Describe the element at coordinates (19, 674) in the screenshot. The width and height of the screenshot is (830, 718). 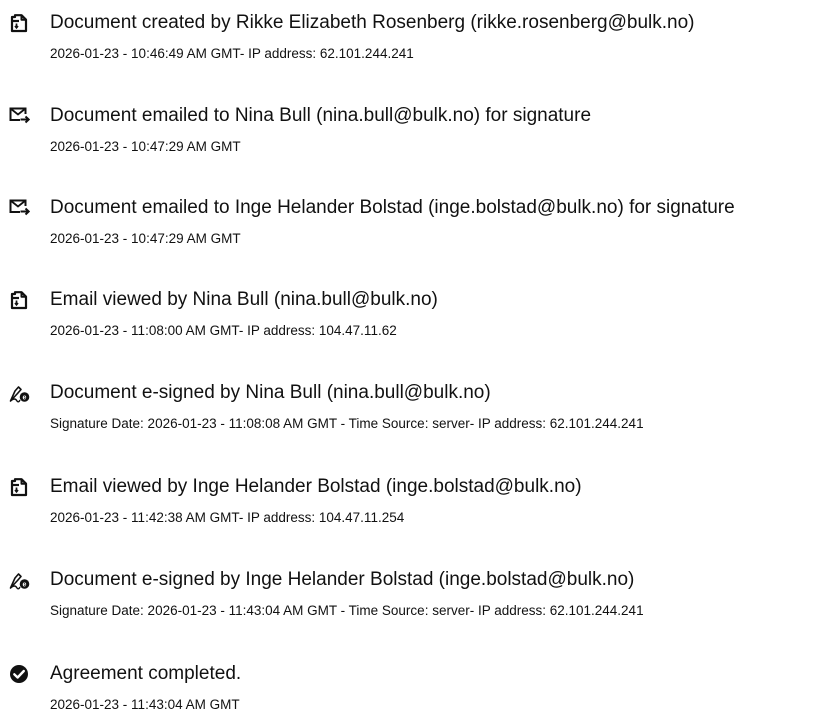
I see `check-circle-icon` at that location.